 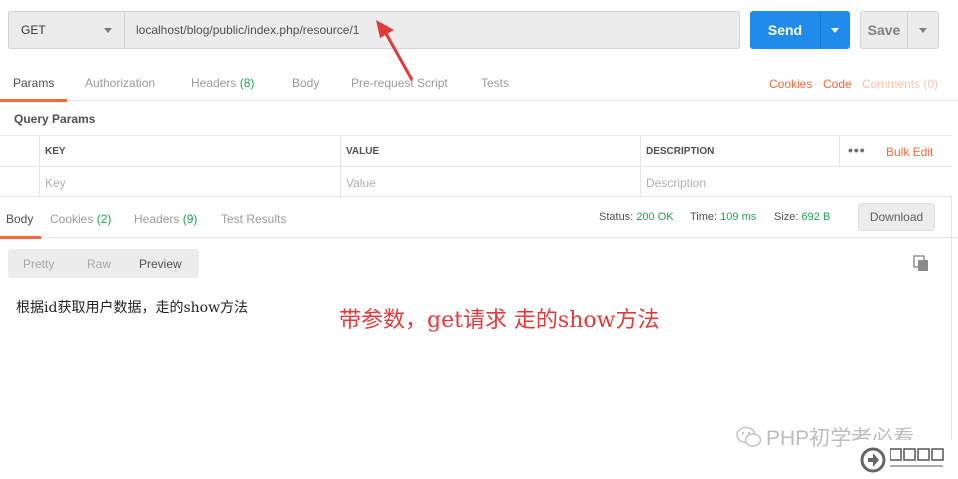 What do you see at coordinates (739, 151) in the screenshot?
I see `column-description: DESCRIPTION` at bounding box center [739, 151].